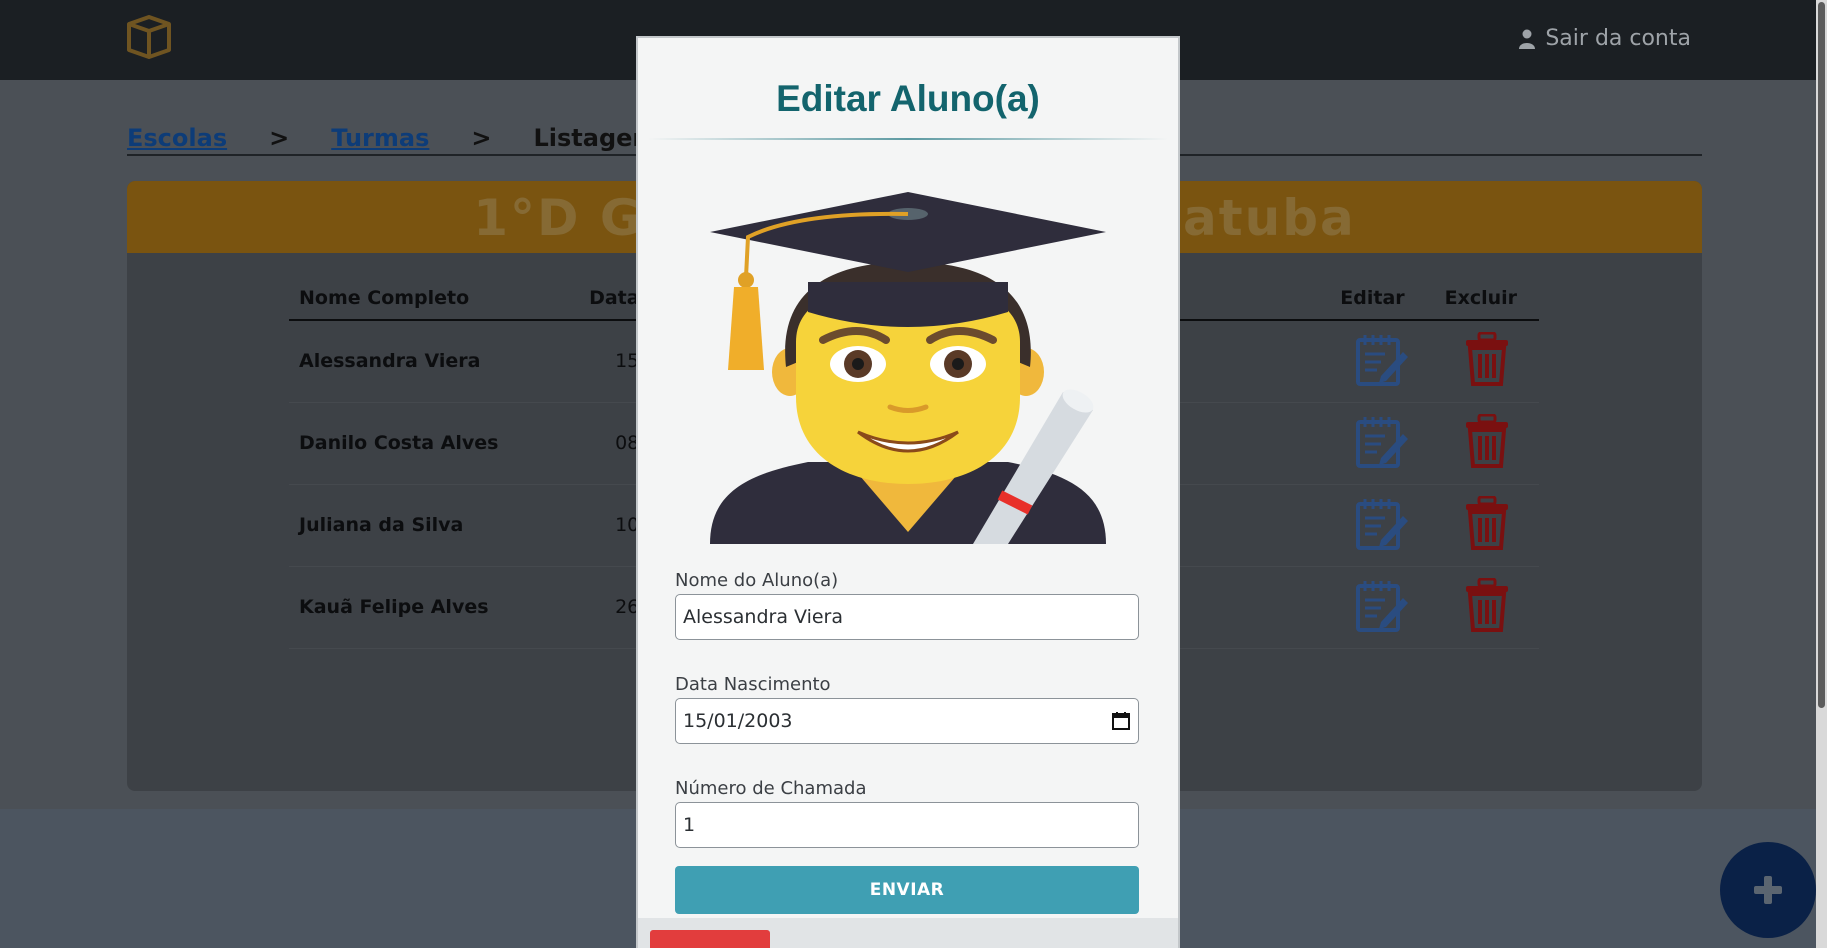 The image size is (1827, 948). Describe the element at coordinates (1821, 355) in the screenshot. I see `scrollbar-thumb` at that location.